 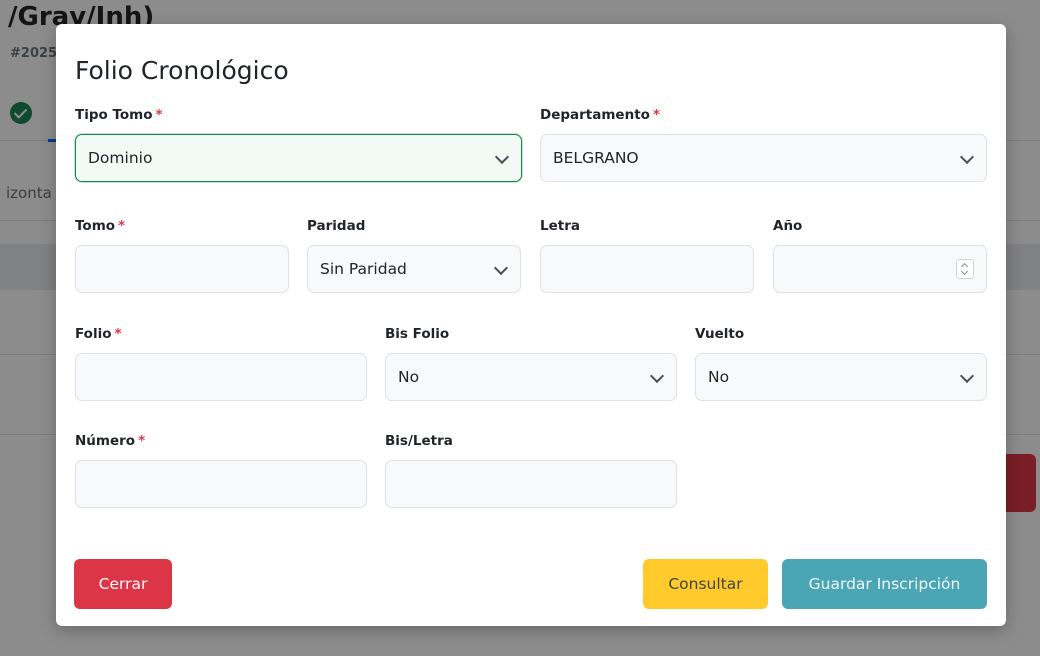 I want to click on departamento-value: BELGRANO, so click(x=596, y=158).